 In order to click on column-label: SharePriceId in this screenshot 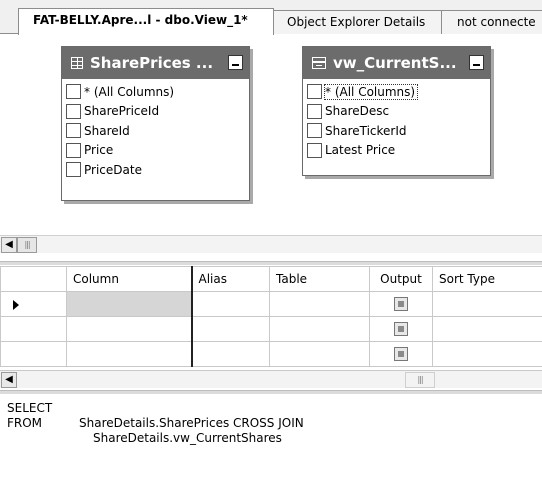, I will do `click(122, 111)`.